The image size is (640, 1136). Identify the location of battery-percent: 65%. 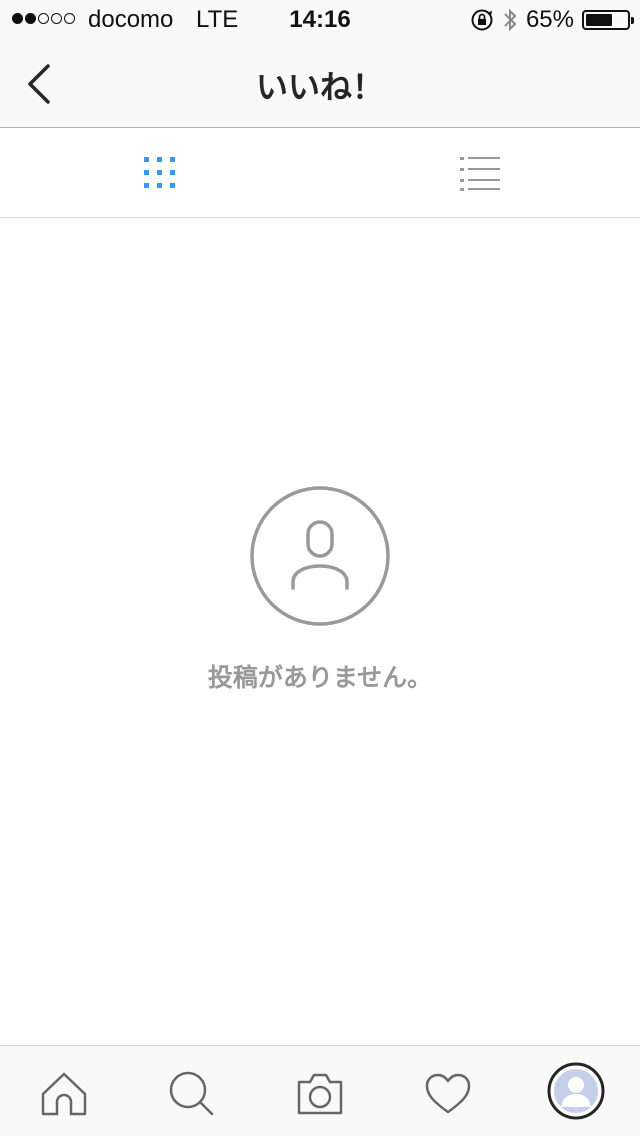
(549, 19).